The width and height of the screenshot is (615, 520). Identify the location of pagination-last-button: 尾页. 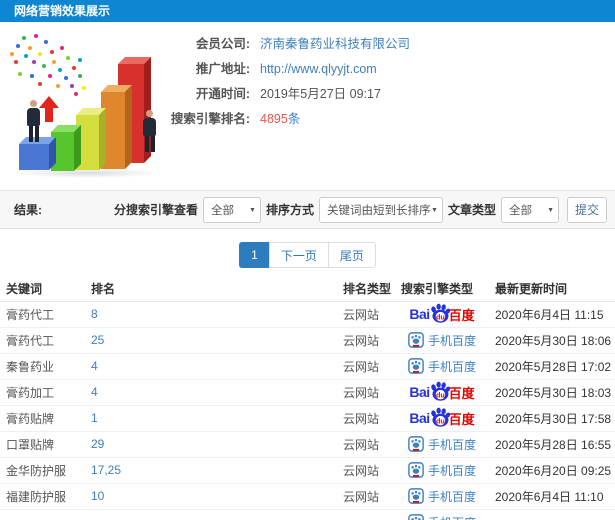
(351, 255).